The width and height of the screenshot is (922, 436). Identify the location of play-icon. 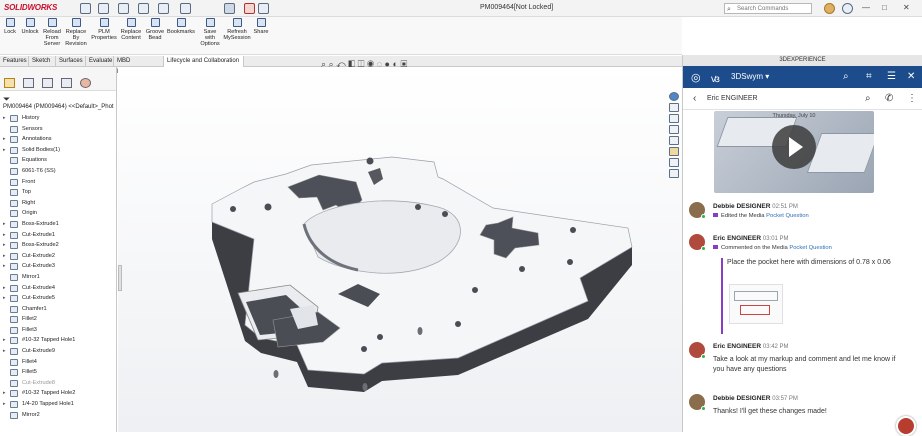
(794, 147).